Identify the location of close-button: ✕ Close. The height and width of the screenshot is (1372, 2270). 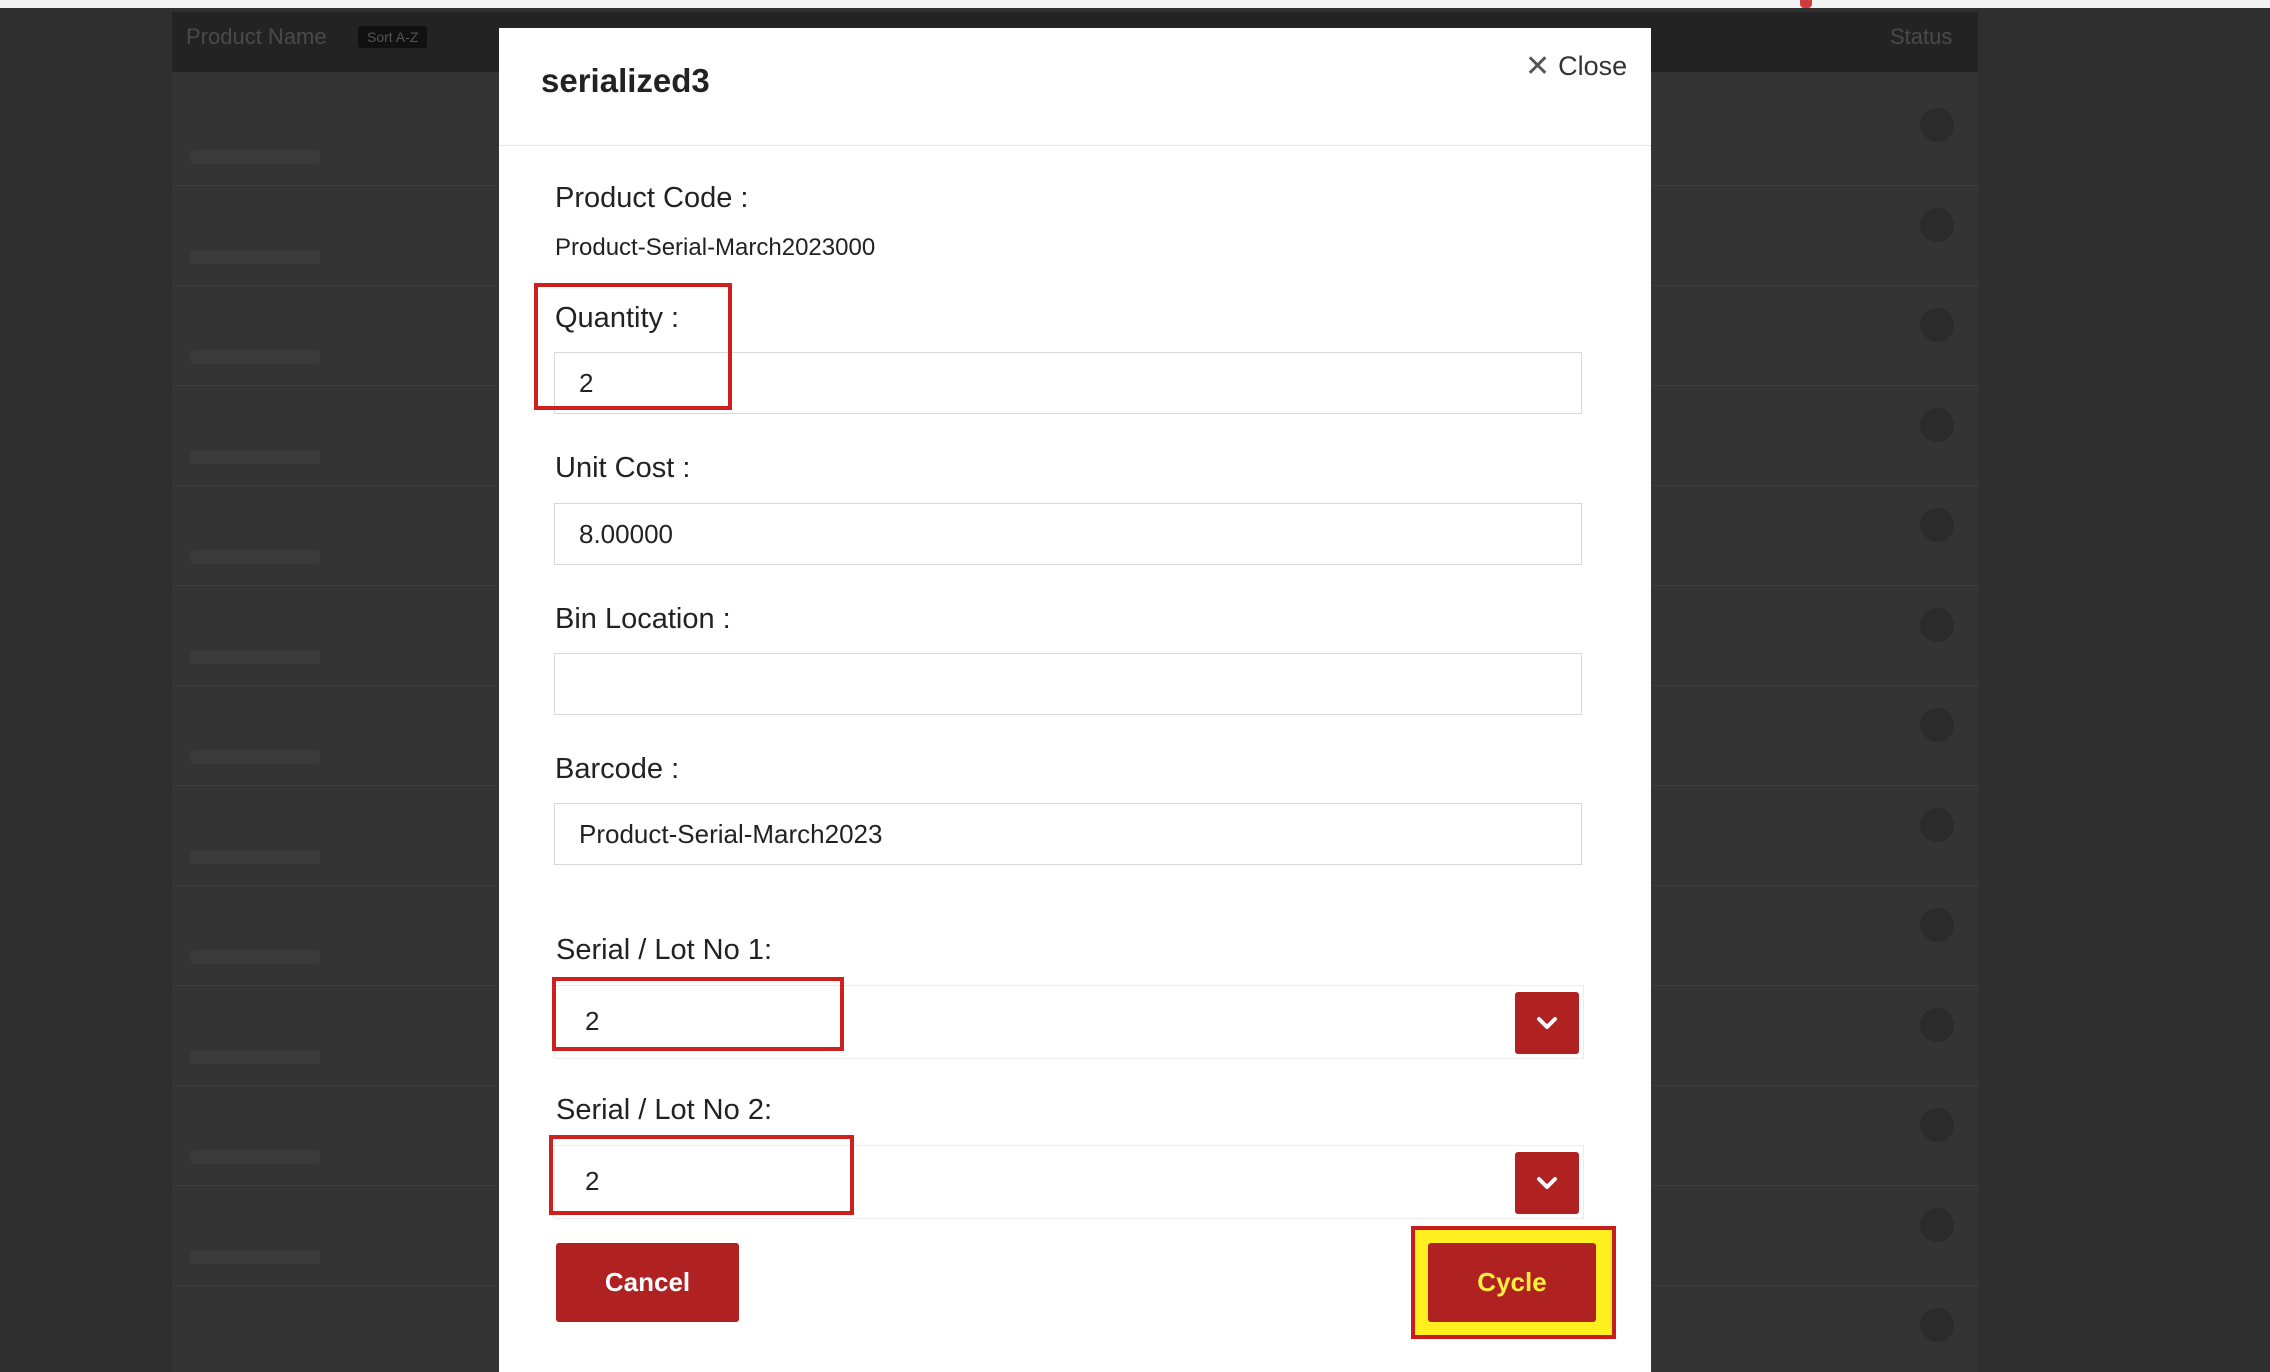
(1576, 66).